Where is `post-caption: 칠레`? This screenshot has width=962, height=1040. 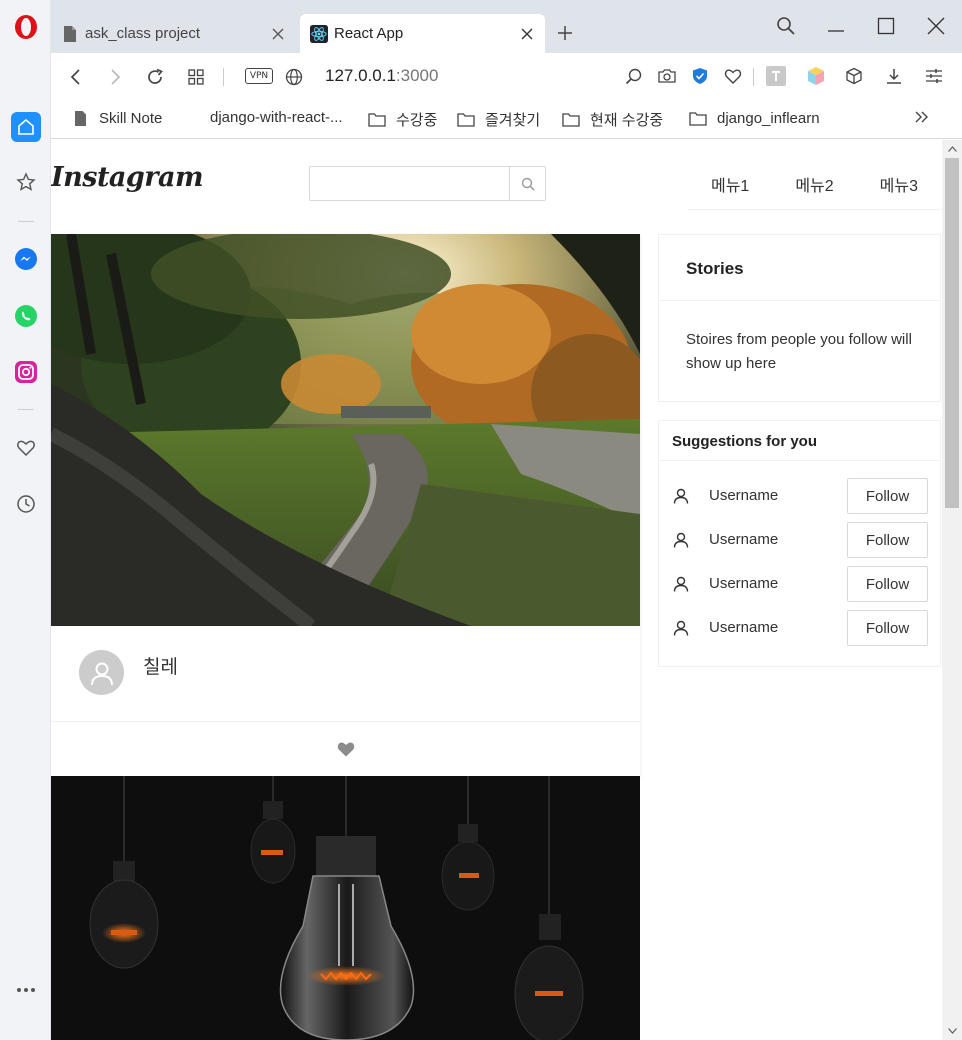 post-caption: 칠레 is located at coordinates (160, 667).